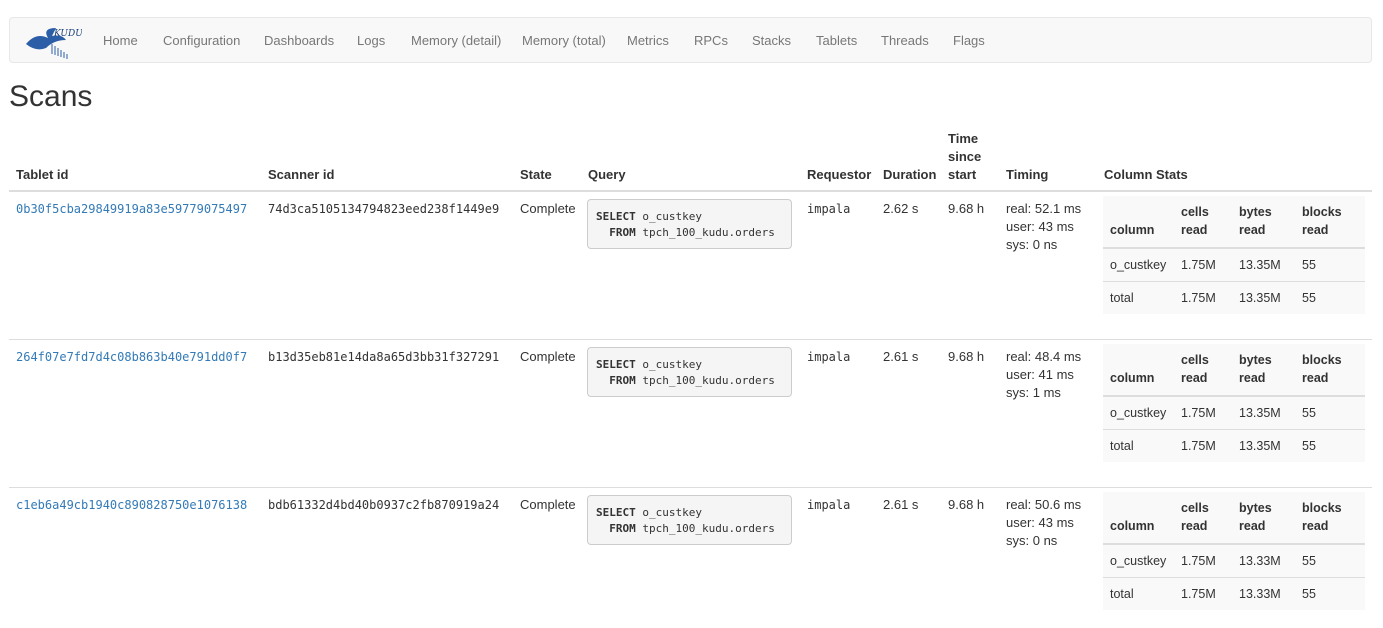  What do you see at coordinates (371, 40) in the screenshot?
I see `nav-logs: Logs` at bounding box center [371, 40].